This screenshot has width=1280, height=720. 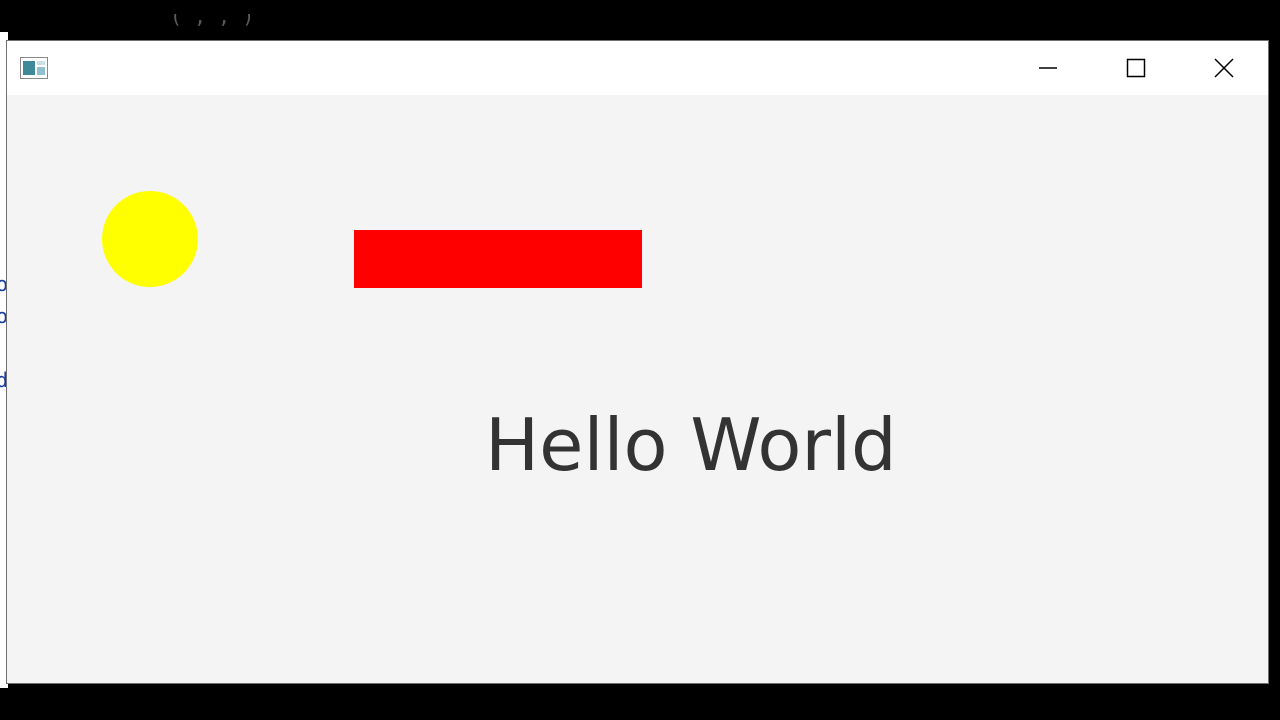 I want to click on minimize-button, so click(x=1048, y=68).